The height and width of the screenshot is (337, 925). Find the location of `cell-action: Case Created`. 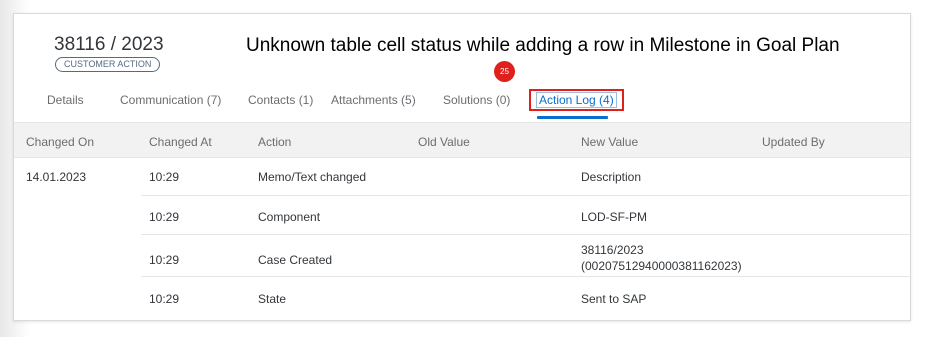

cell-action: Case Created is located at coordinates (295, 260).